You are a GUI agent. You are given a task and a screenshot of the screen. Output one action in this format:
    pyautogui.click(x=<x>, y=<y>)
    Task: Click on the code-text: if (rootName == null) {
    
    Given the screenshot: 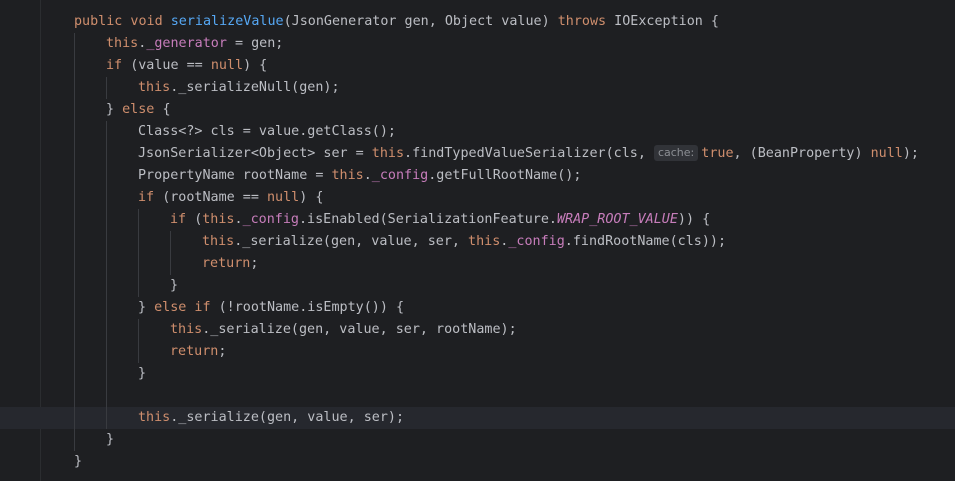 What is the action you would take?
    pyautogui.click(x=230, y=198)
    